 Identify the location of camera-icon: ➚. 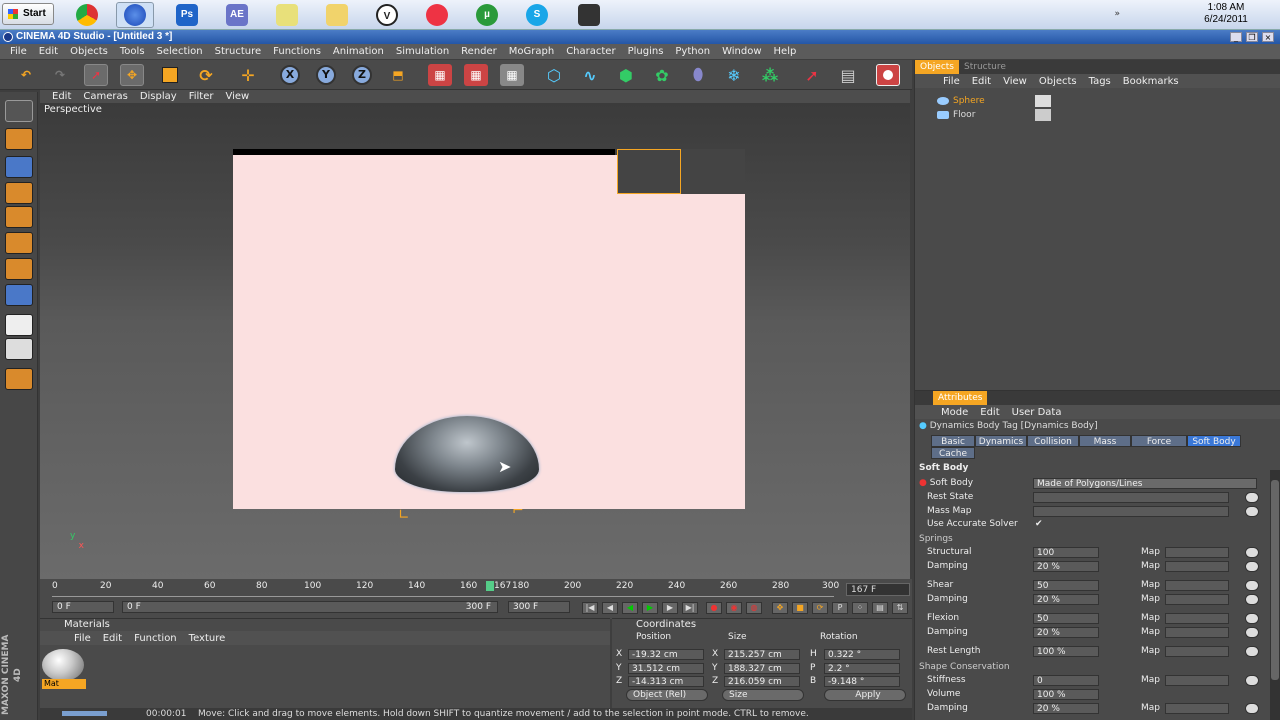
(812, 75).